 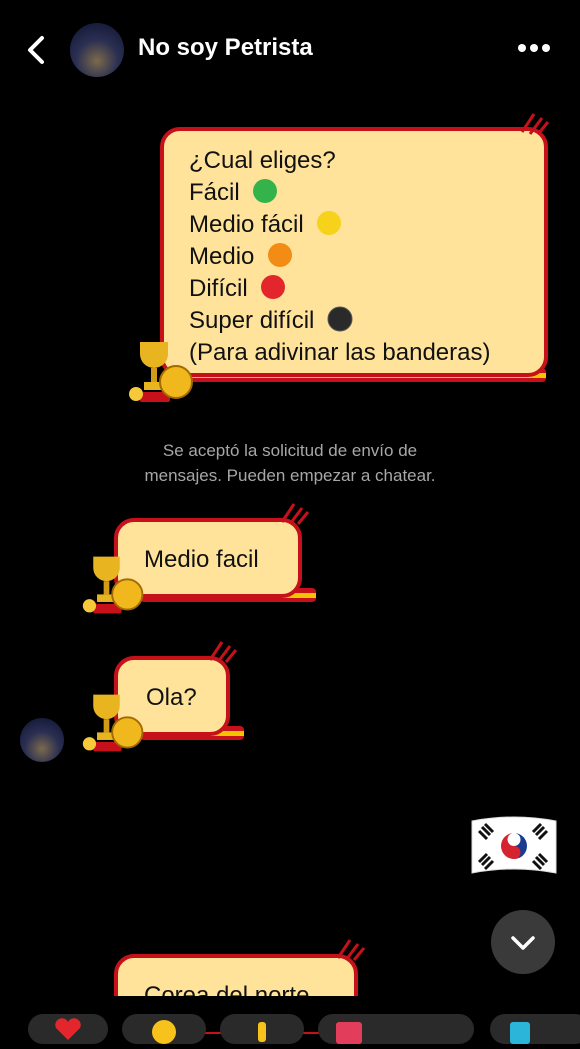 What do you see at coordinates (171, 697) in the screenshot?
I see `reply-text: Ola?` at bounding box center [171, 697].